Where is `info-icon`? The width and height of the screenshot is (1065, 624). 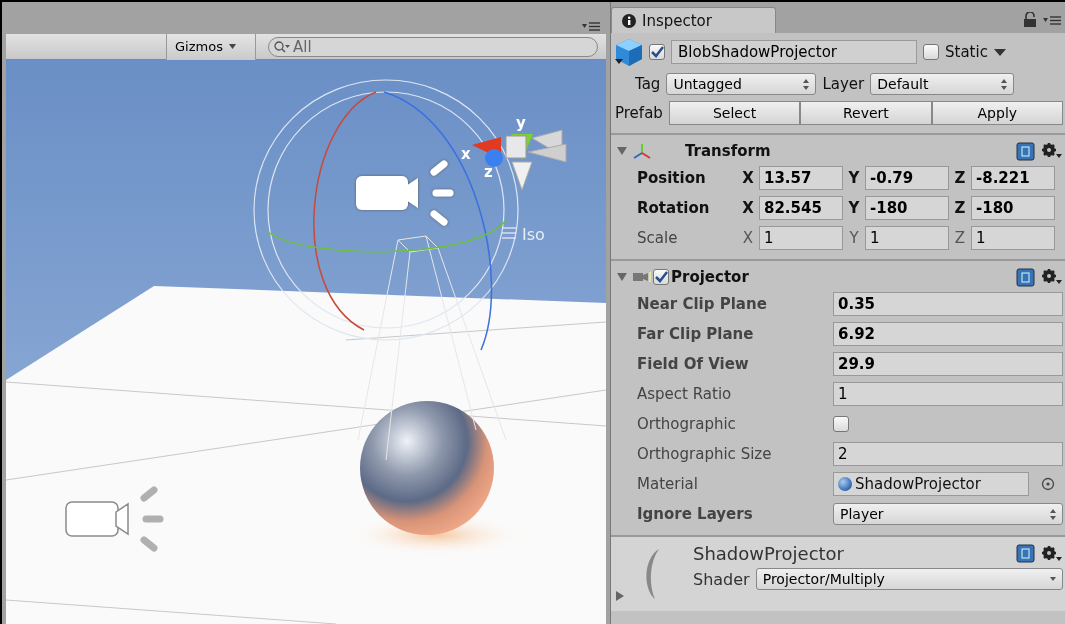 info-icon is located at coordinates (629, 20).